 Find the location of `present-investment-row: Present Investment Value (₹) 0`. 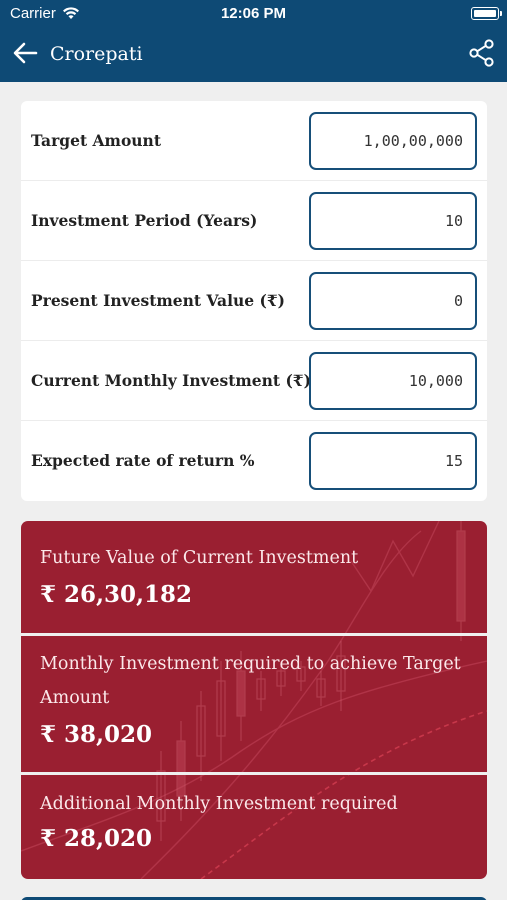

present-investment-row: Present Investment Value (₹) 0 is located at coordinates (254, 301).